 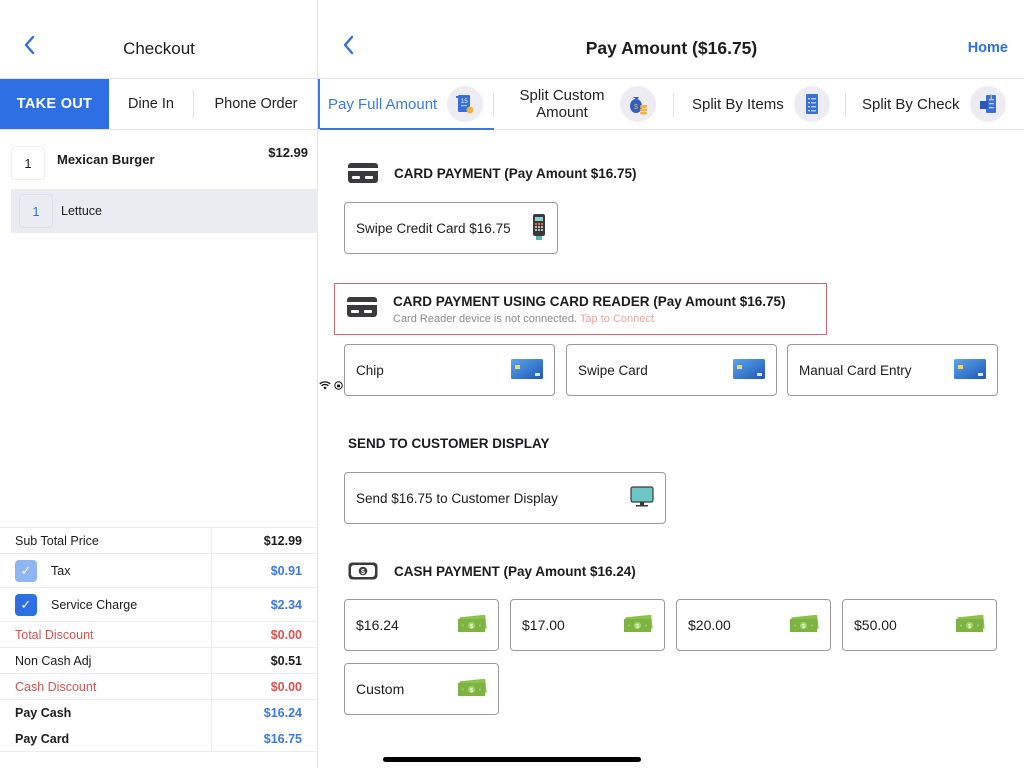 What do you see at coordinates (562, 104) in the screenshot?
I see `tab-label: Split Custom Amount` at bounding box center [562, 104].